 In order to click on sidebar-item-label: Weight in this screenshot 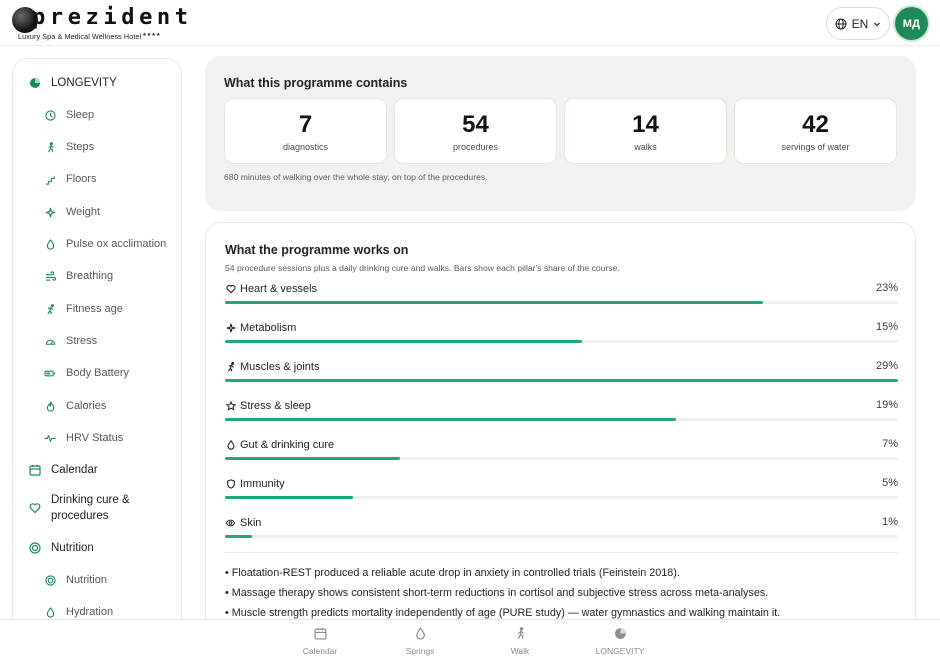, I will do `click(83, 212)`.